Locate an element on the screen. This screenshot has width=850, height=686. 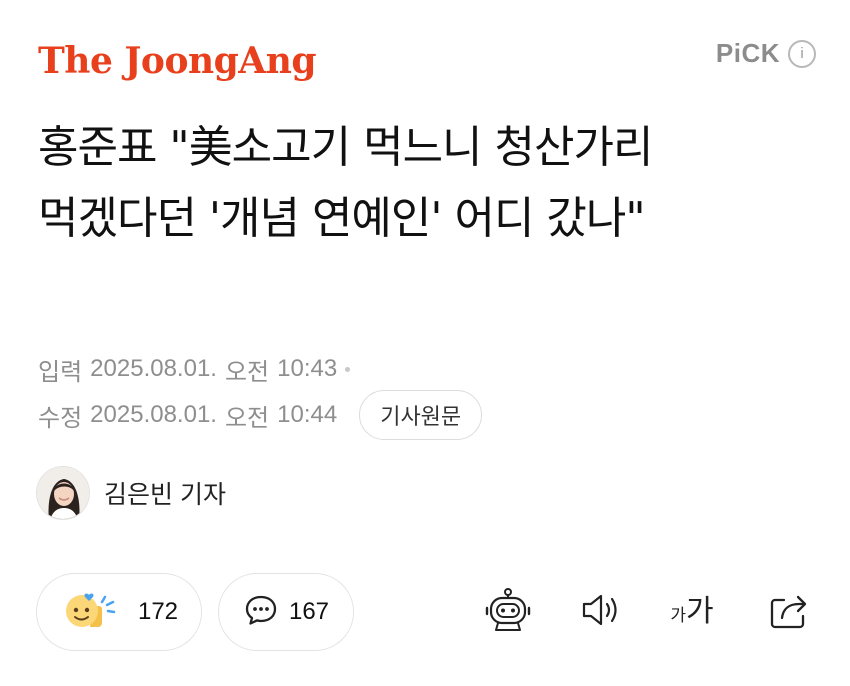
input-date-row: 입력 2025.08.01. 오전 10:43 is located at coordinates (194, 369).